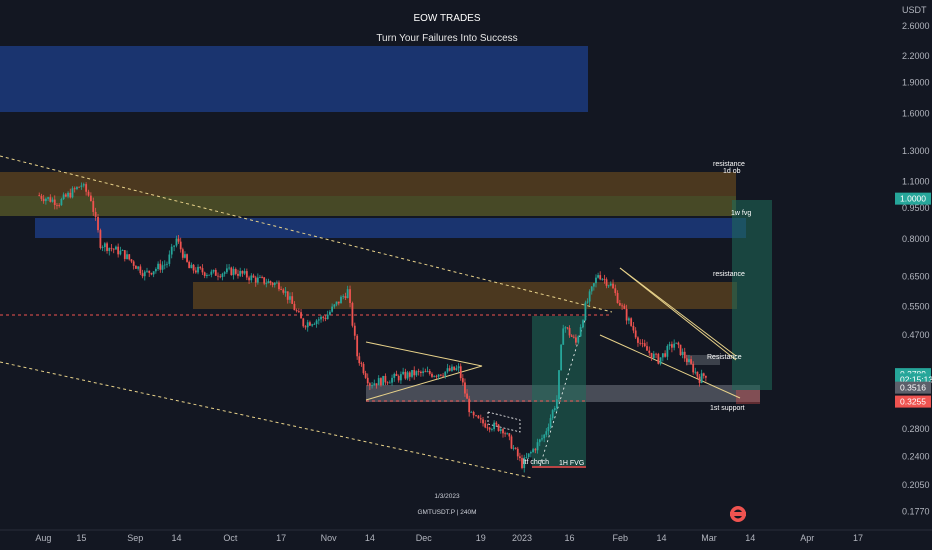  I want to click on y-tick-label: 0.5500, so click(916, 307).